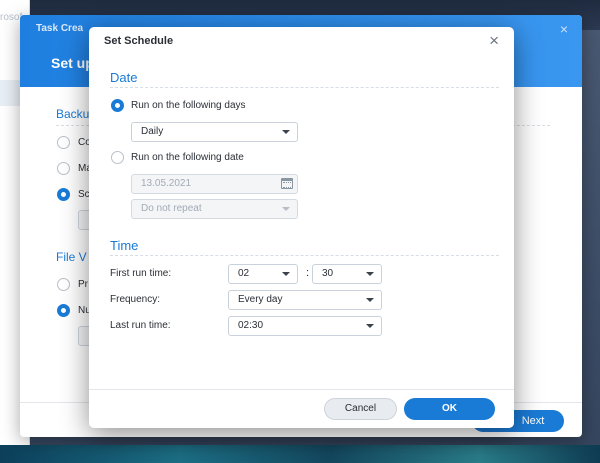 The image size is (600, 463). What do you see at coordinates (287, 183) in the screenshot?
I see `calendar-icon` at bounding box center [287, 183].